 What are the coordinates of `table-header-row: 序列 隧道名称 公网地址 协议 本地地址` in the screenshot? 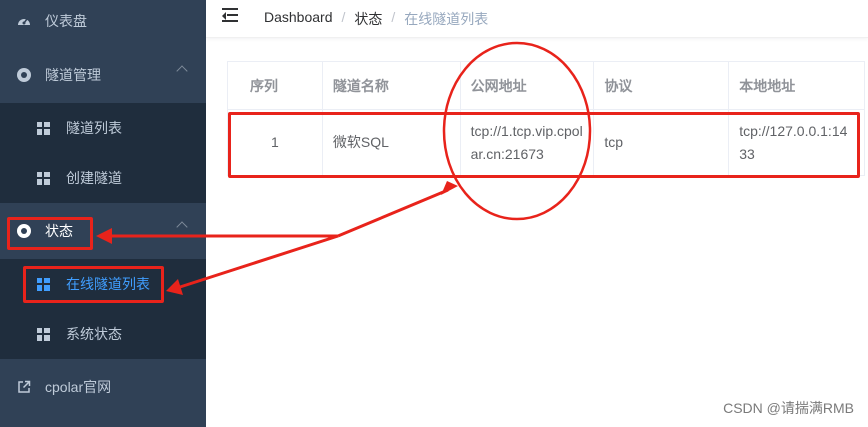 It's located at (546, 86).